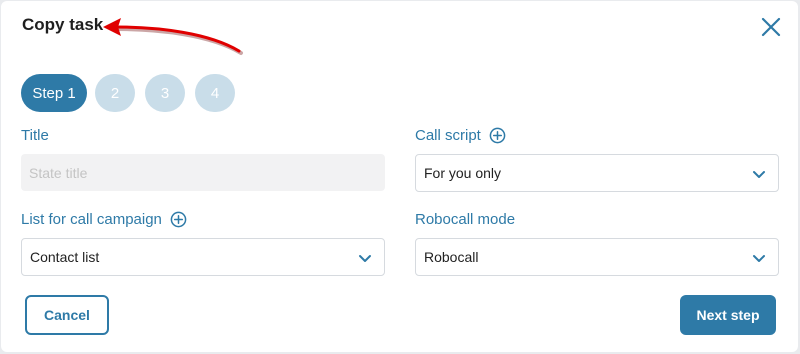  What do you see at coordinates (448, 135) in the screenshot?
I see `call-script-label-text: Call script` at bounding box center [448, 135].